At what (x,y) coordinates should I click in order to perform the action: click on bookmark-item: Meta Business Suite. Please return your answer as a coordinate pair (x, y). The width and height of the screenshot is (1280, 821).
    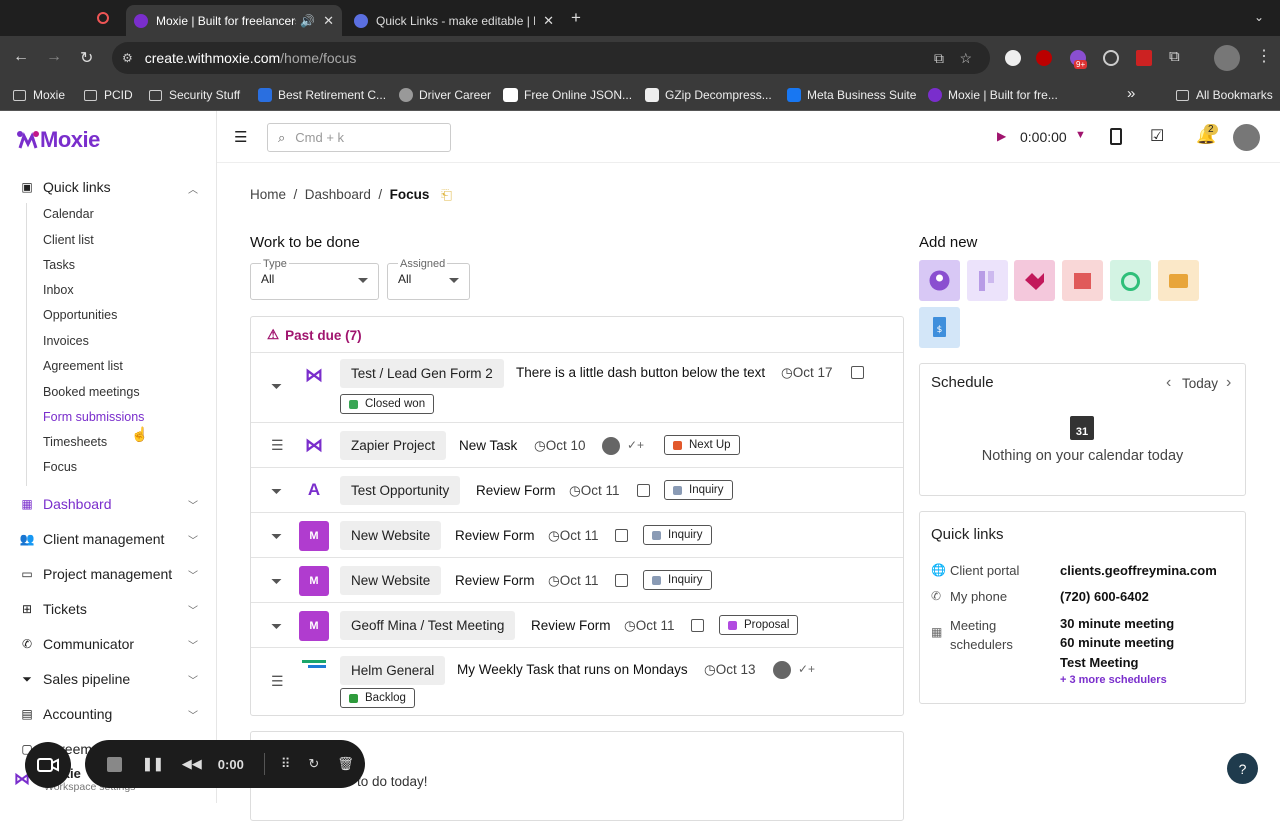
    Looking at the image, I should click on (851, 95).